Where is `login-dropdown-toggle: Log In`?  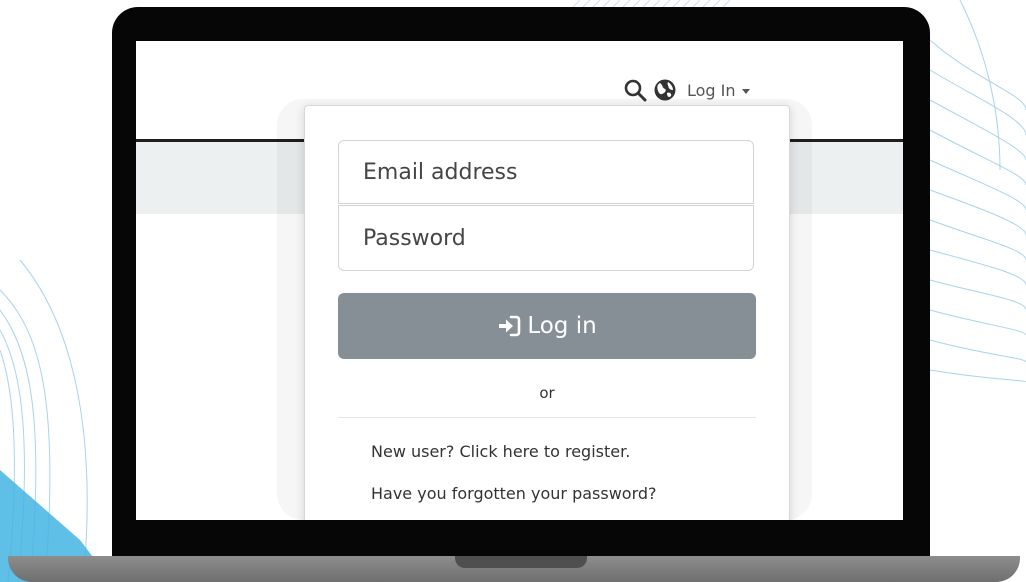
login-dropdown-toggle: Log In is located at coordinates (718, 90).